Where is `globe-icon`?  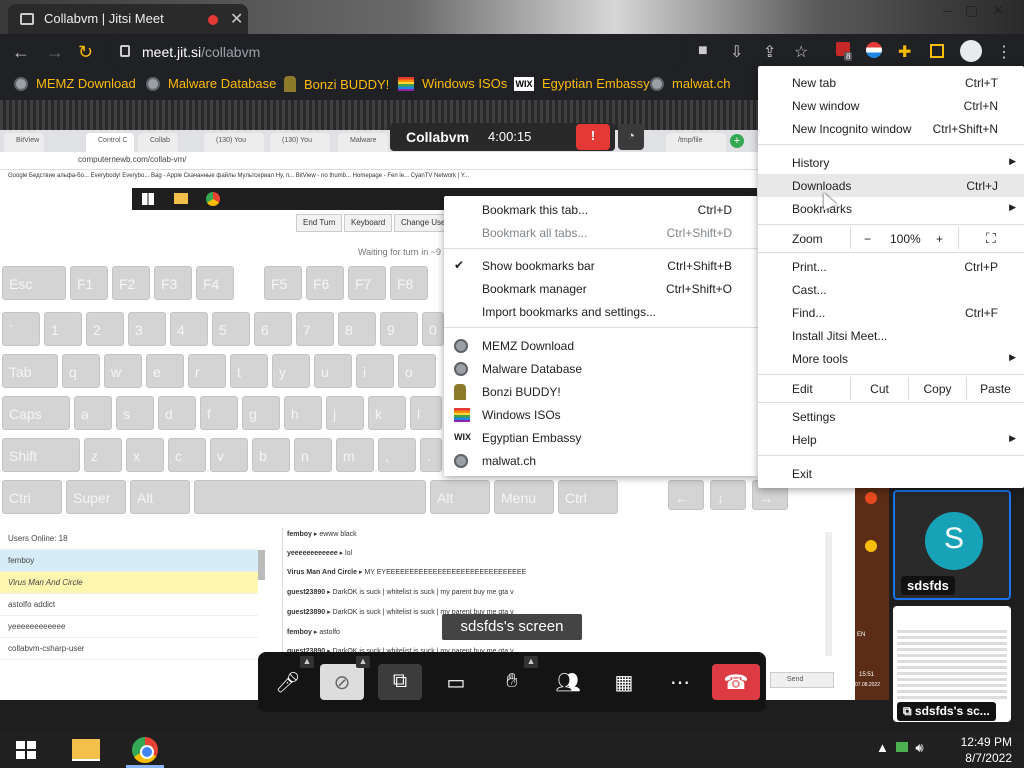 globe-icon is located at coordinates (657, 83).